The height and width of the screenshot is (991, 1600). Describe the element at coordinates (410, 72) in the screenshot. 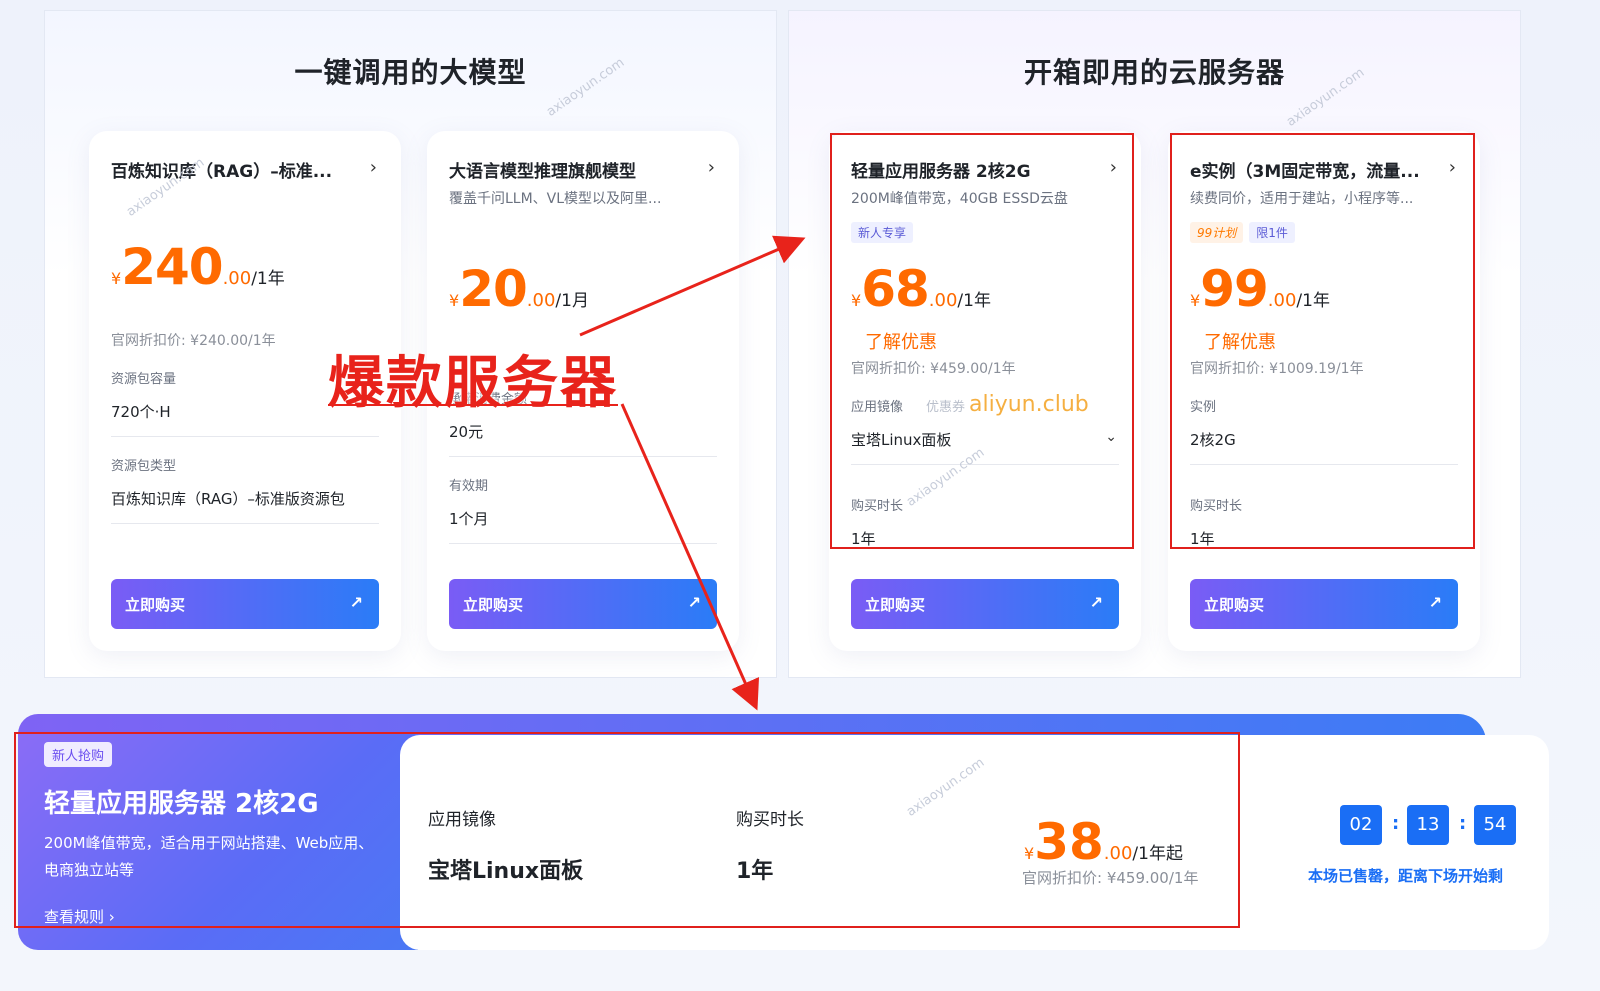

I see `panel-title: 一键调用的大模型` at that location.